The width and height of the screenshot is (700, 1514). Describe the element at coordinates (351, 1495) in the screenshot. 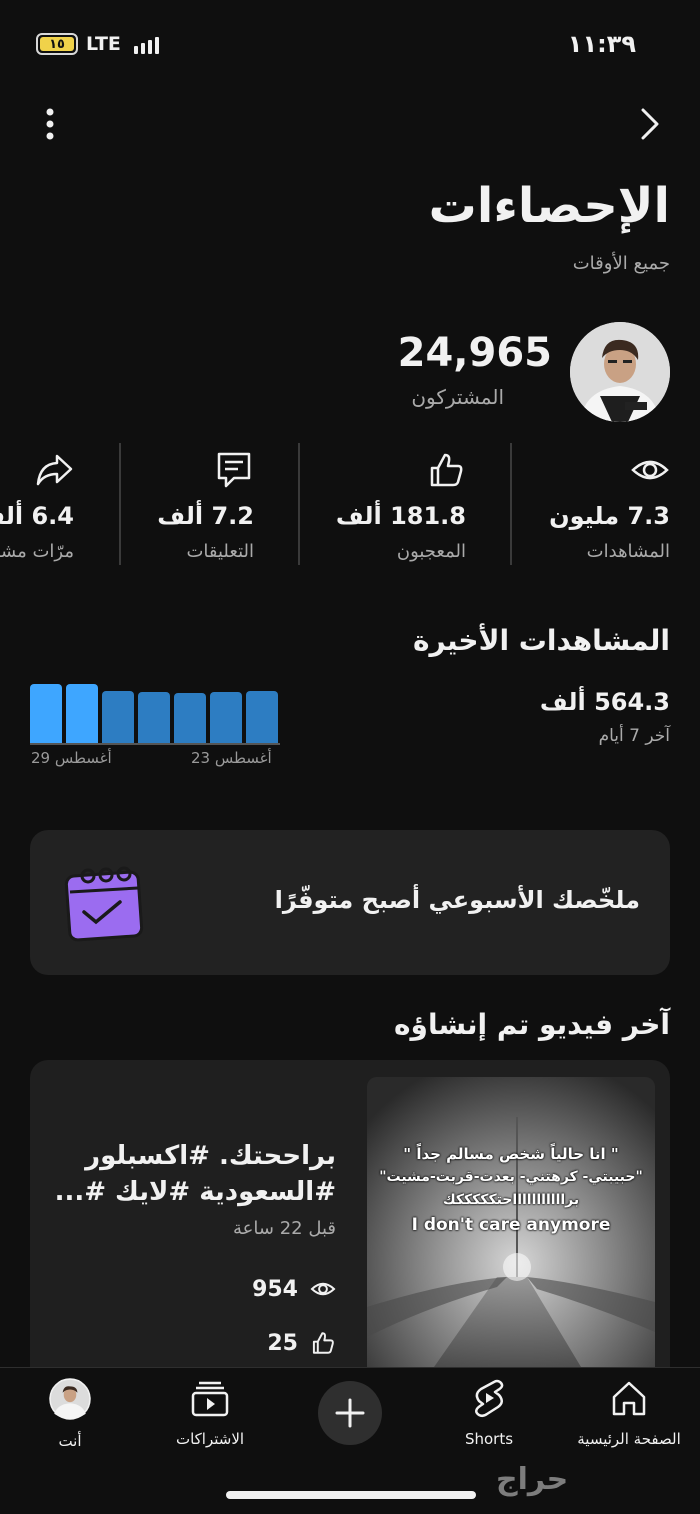

I see `home-indicator` at that location.